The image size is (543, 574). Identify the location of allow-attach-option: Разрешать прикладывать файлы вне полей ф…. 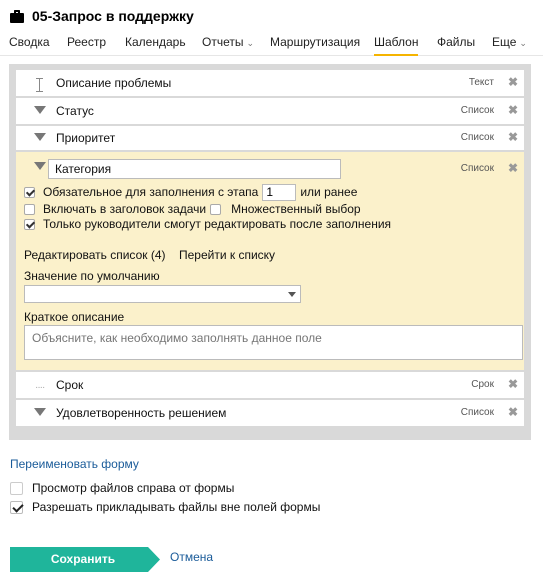
(165, 507).